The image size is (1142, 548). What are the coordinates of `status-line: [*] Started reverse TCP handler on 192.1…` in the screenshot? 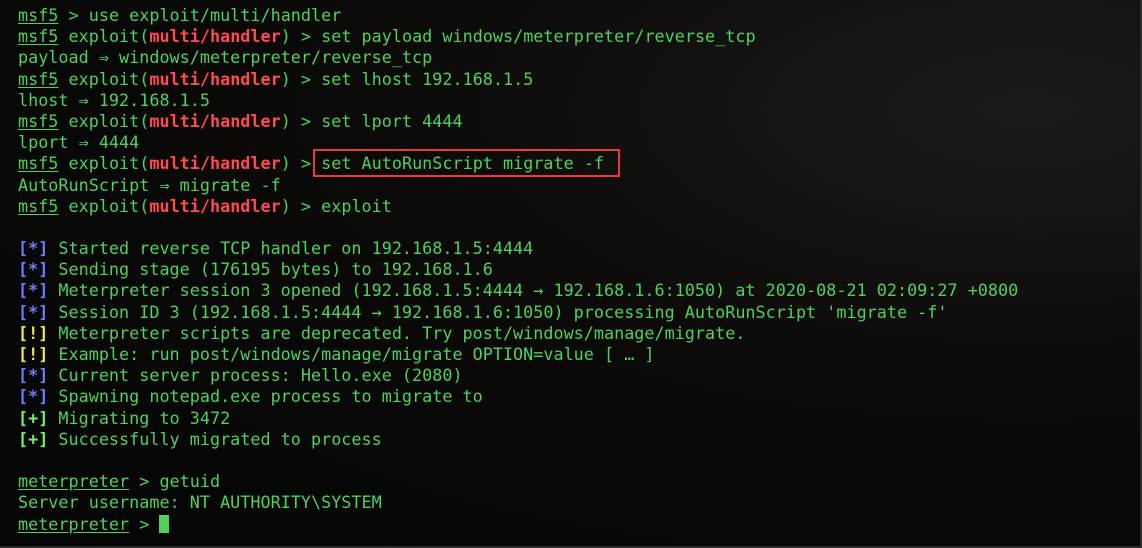 It's located at (276, 248).